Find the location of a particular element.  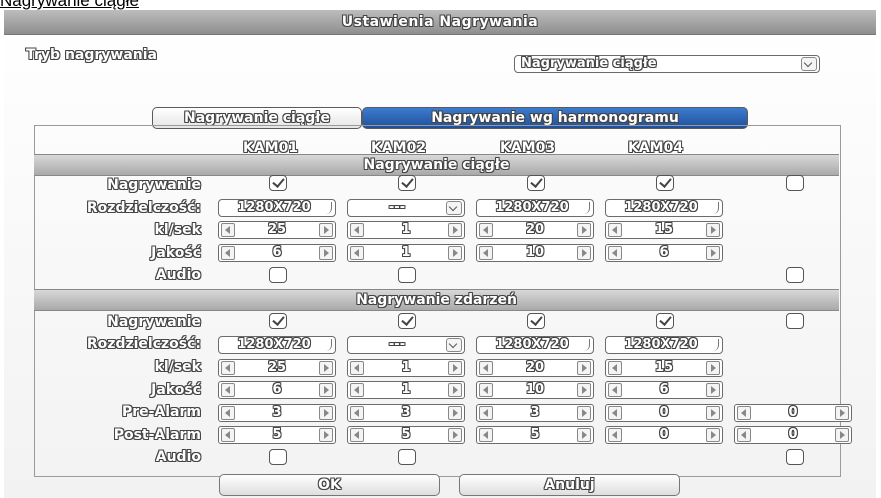

fps-stepper: 20 is located at coordinates (535, 230).